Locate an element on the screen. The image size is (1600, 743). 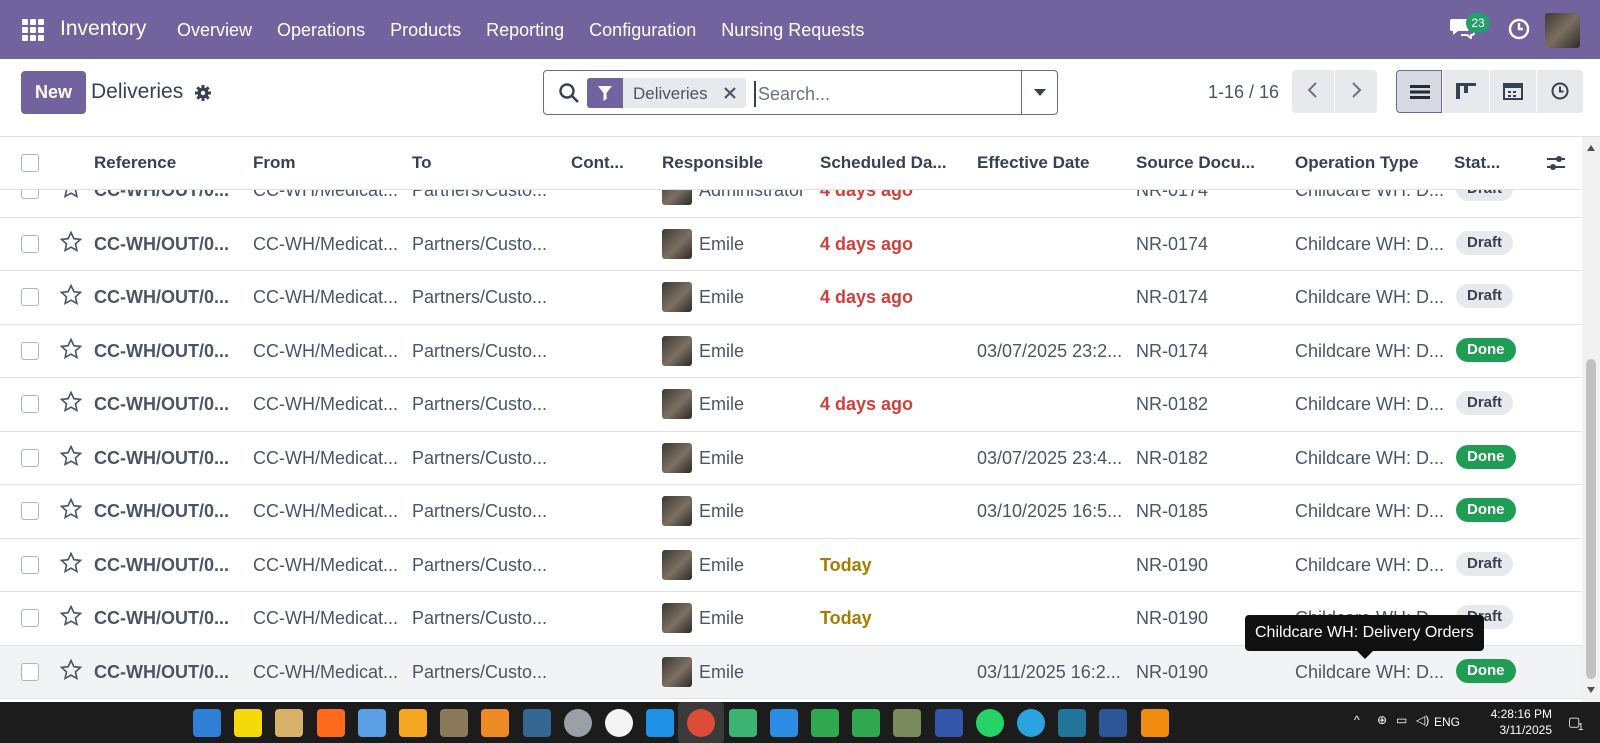
menu-item-products: Products is located at coordinates (425, 30).